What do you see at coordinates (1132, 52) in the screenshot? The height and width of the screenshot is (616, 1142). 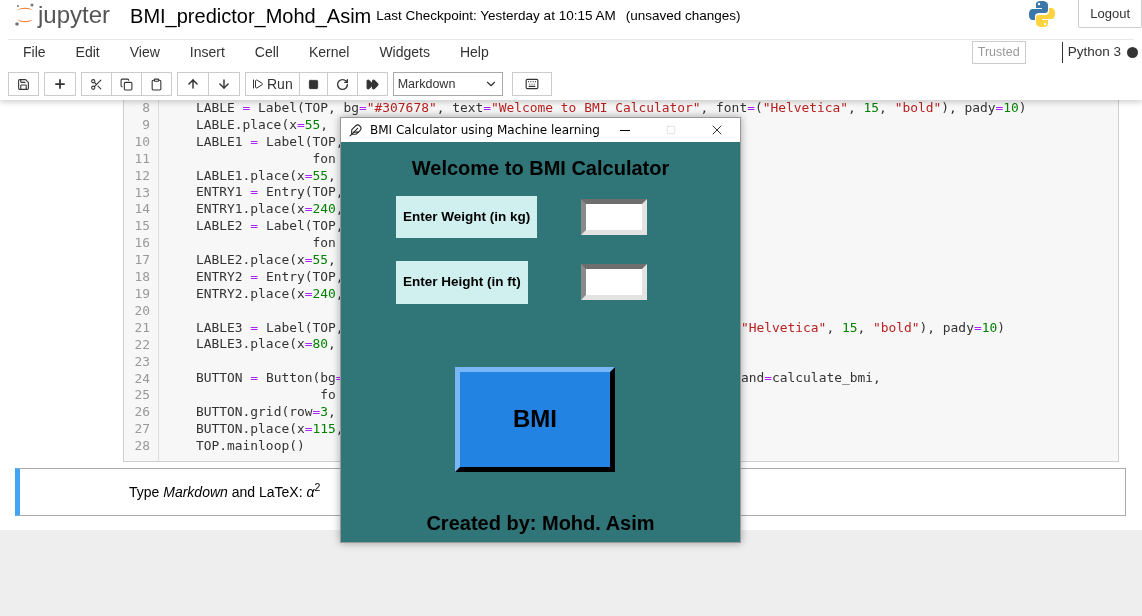 I see `kernel-status-icon` at bounding box center [1132, 52].